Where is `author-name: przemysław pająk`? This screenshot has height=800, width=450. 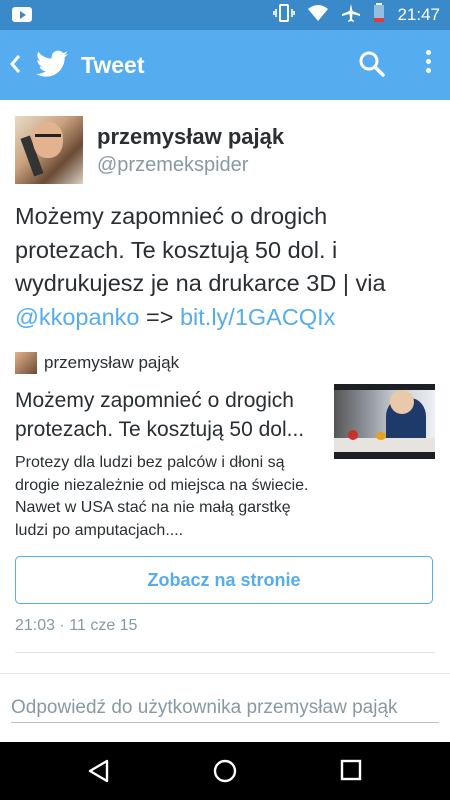 author-name: przemysław pająk is located at coordinates (190, 137).